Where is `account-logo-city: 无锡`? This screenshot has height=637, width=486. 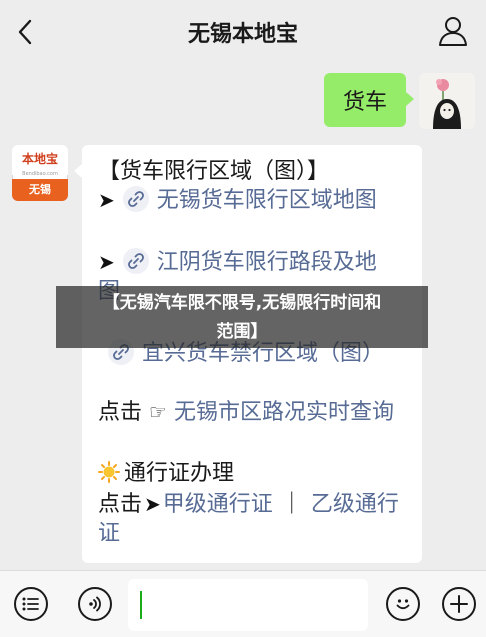
account-logo-city: 无锡 is located at coordinates (40, 190).